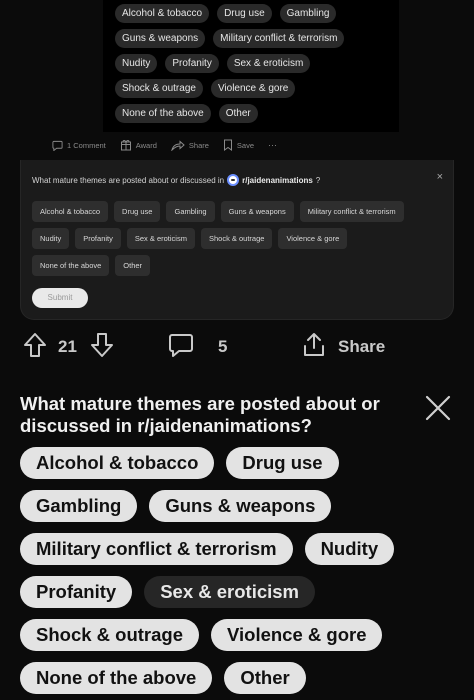  I want to click on image-chip-sex-and-eroticism: Sex & eroticism, so click(268, 63).